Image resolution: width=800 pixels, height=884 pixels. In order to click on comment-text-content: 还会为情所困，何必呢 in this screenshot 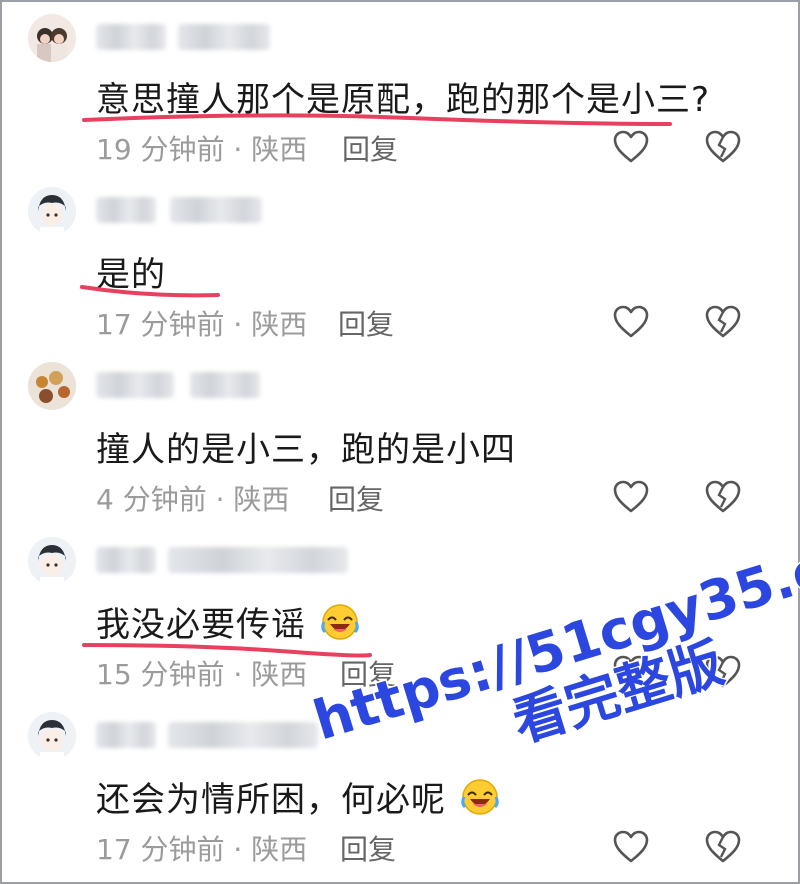, I will do `click(271, 800)`.